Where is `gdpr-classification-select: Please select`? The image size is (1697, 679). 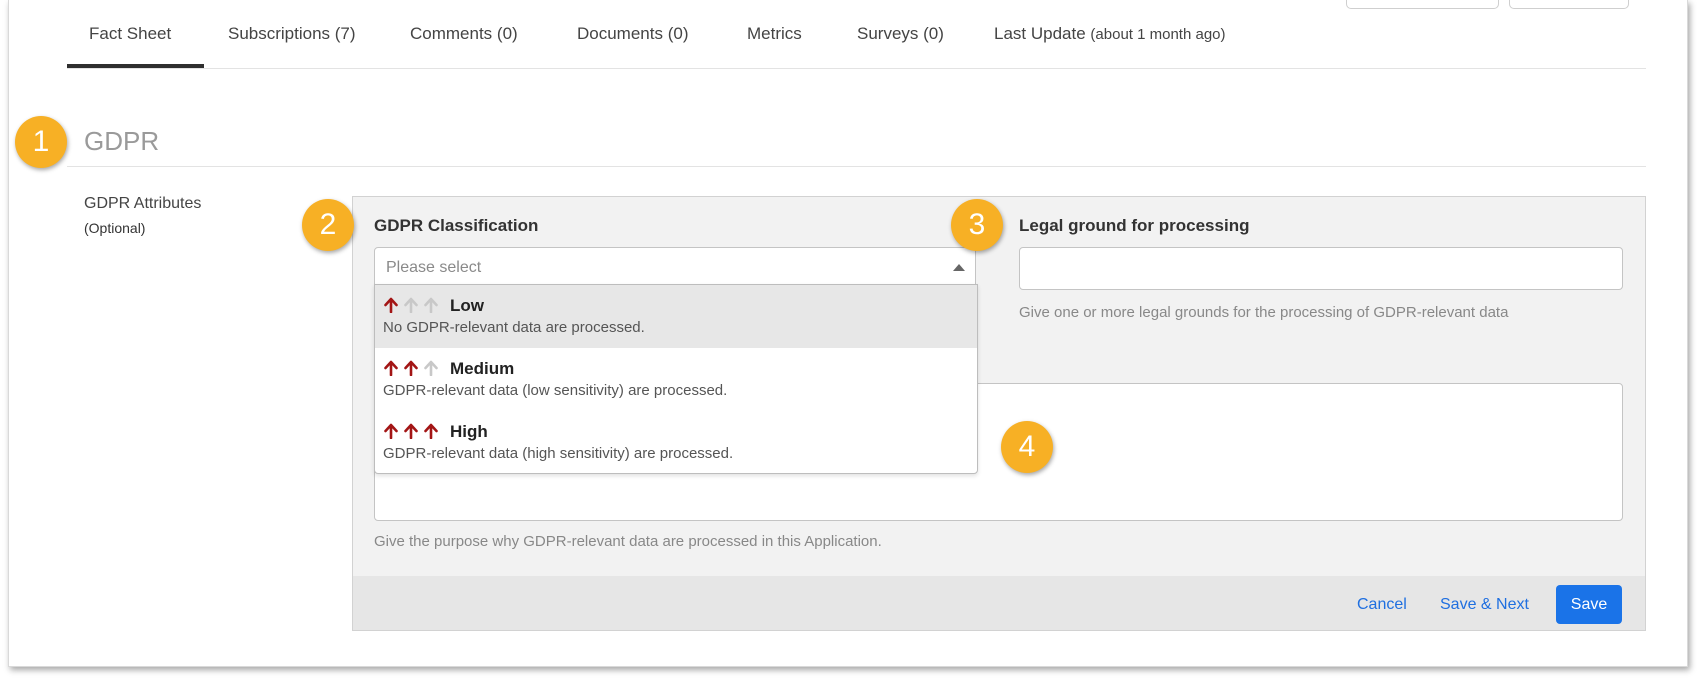
gdpr-classification-select: Please select is located at coordinates (675, 267).